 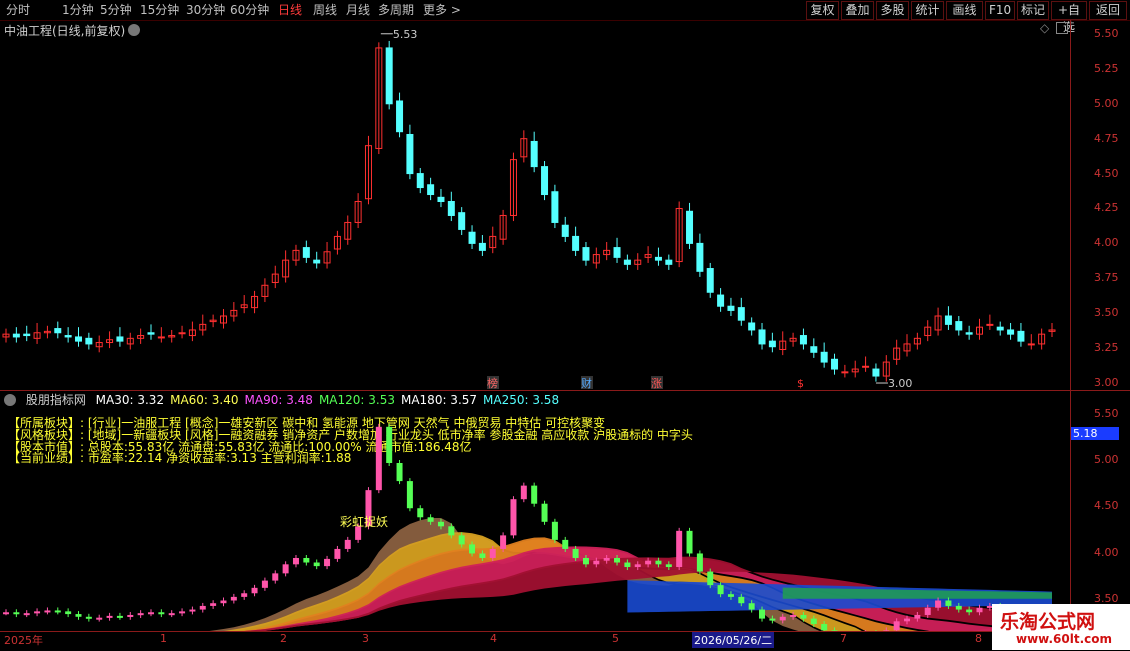 I want to click on event-marker: $, so click(x=800, y=383).